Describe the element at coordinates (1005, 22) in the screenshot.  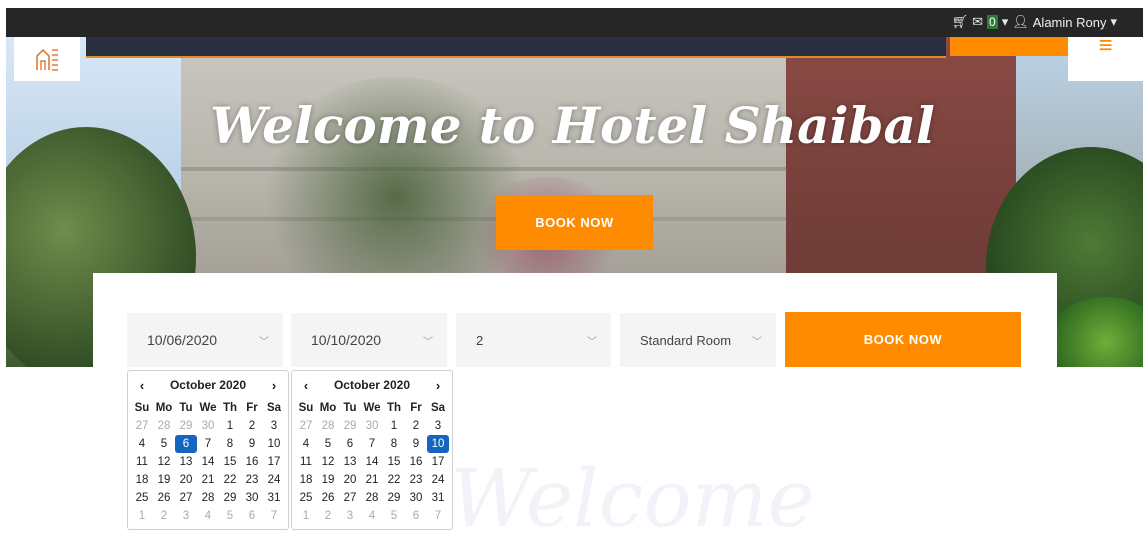
I see `caret-down-icon: ▾` at that location.